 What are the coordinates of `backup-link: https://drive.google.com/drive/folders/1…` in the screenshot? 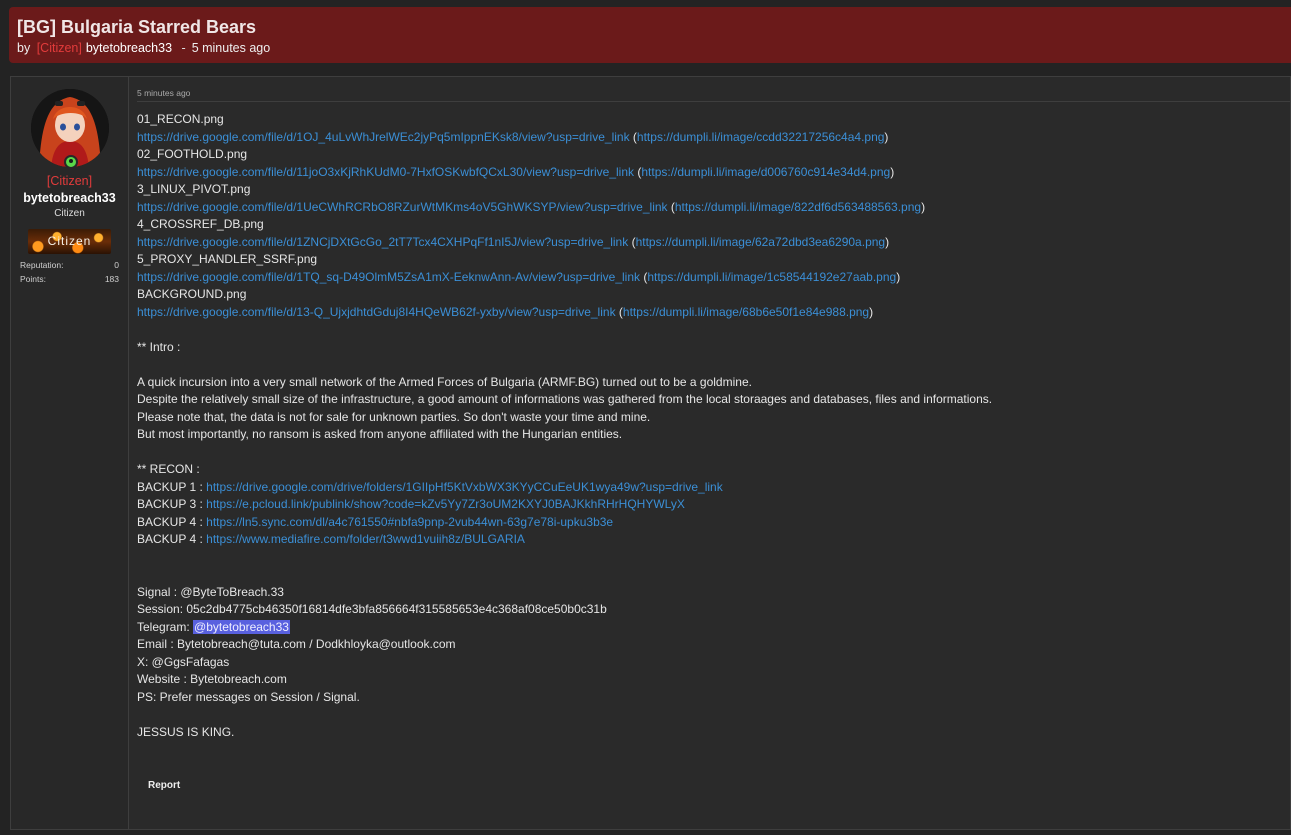 It's located at (464, 487).